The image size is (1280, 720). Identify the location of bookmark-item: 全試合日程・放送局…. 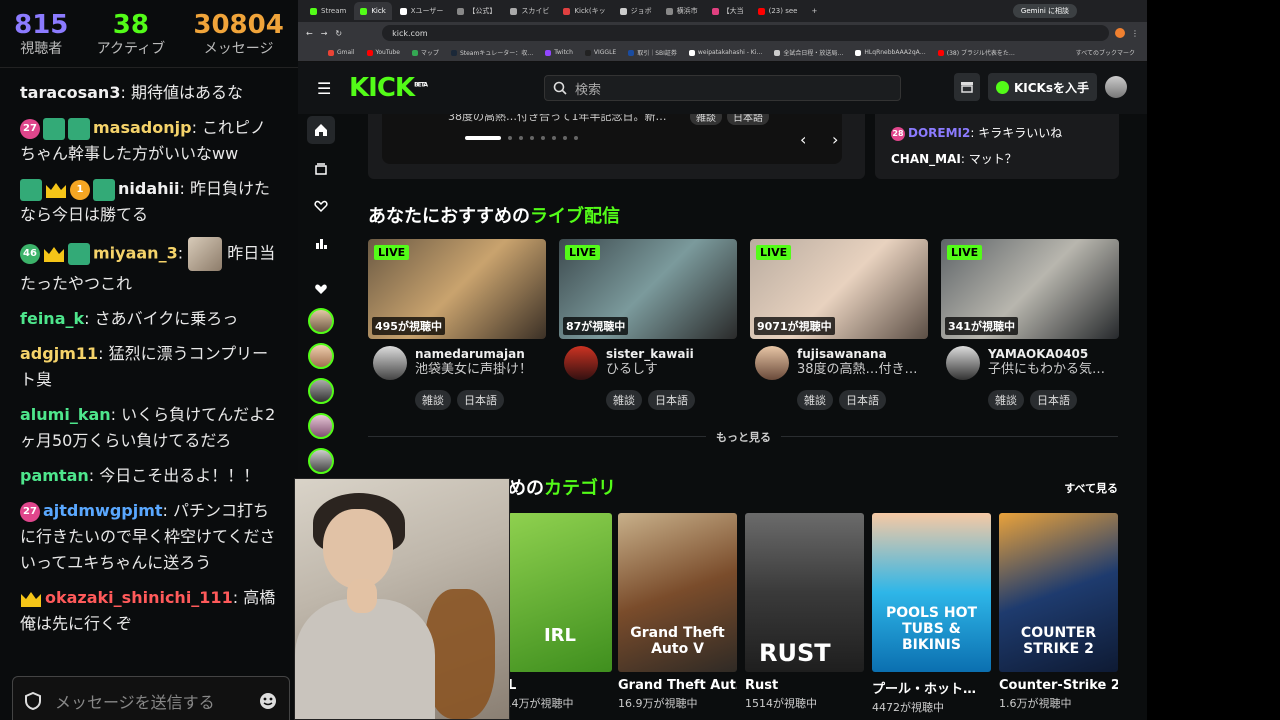
(808, 52).